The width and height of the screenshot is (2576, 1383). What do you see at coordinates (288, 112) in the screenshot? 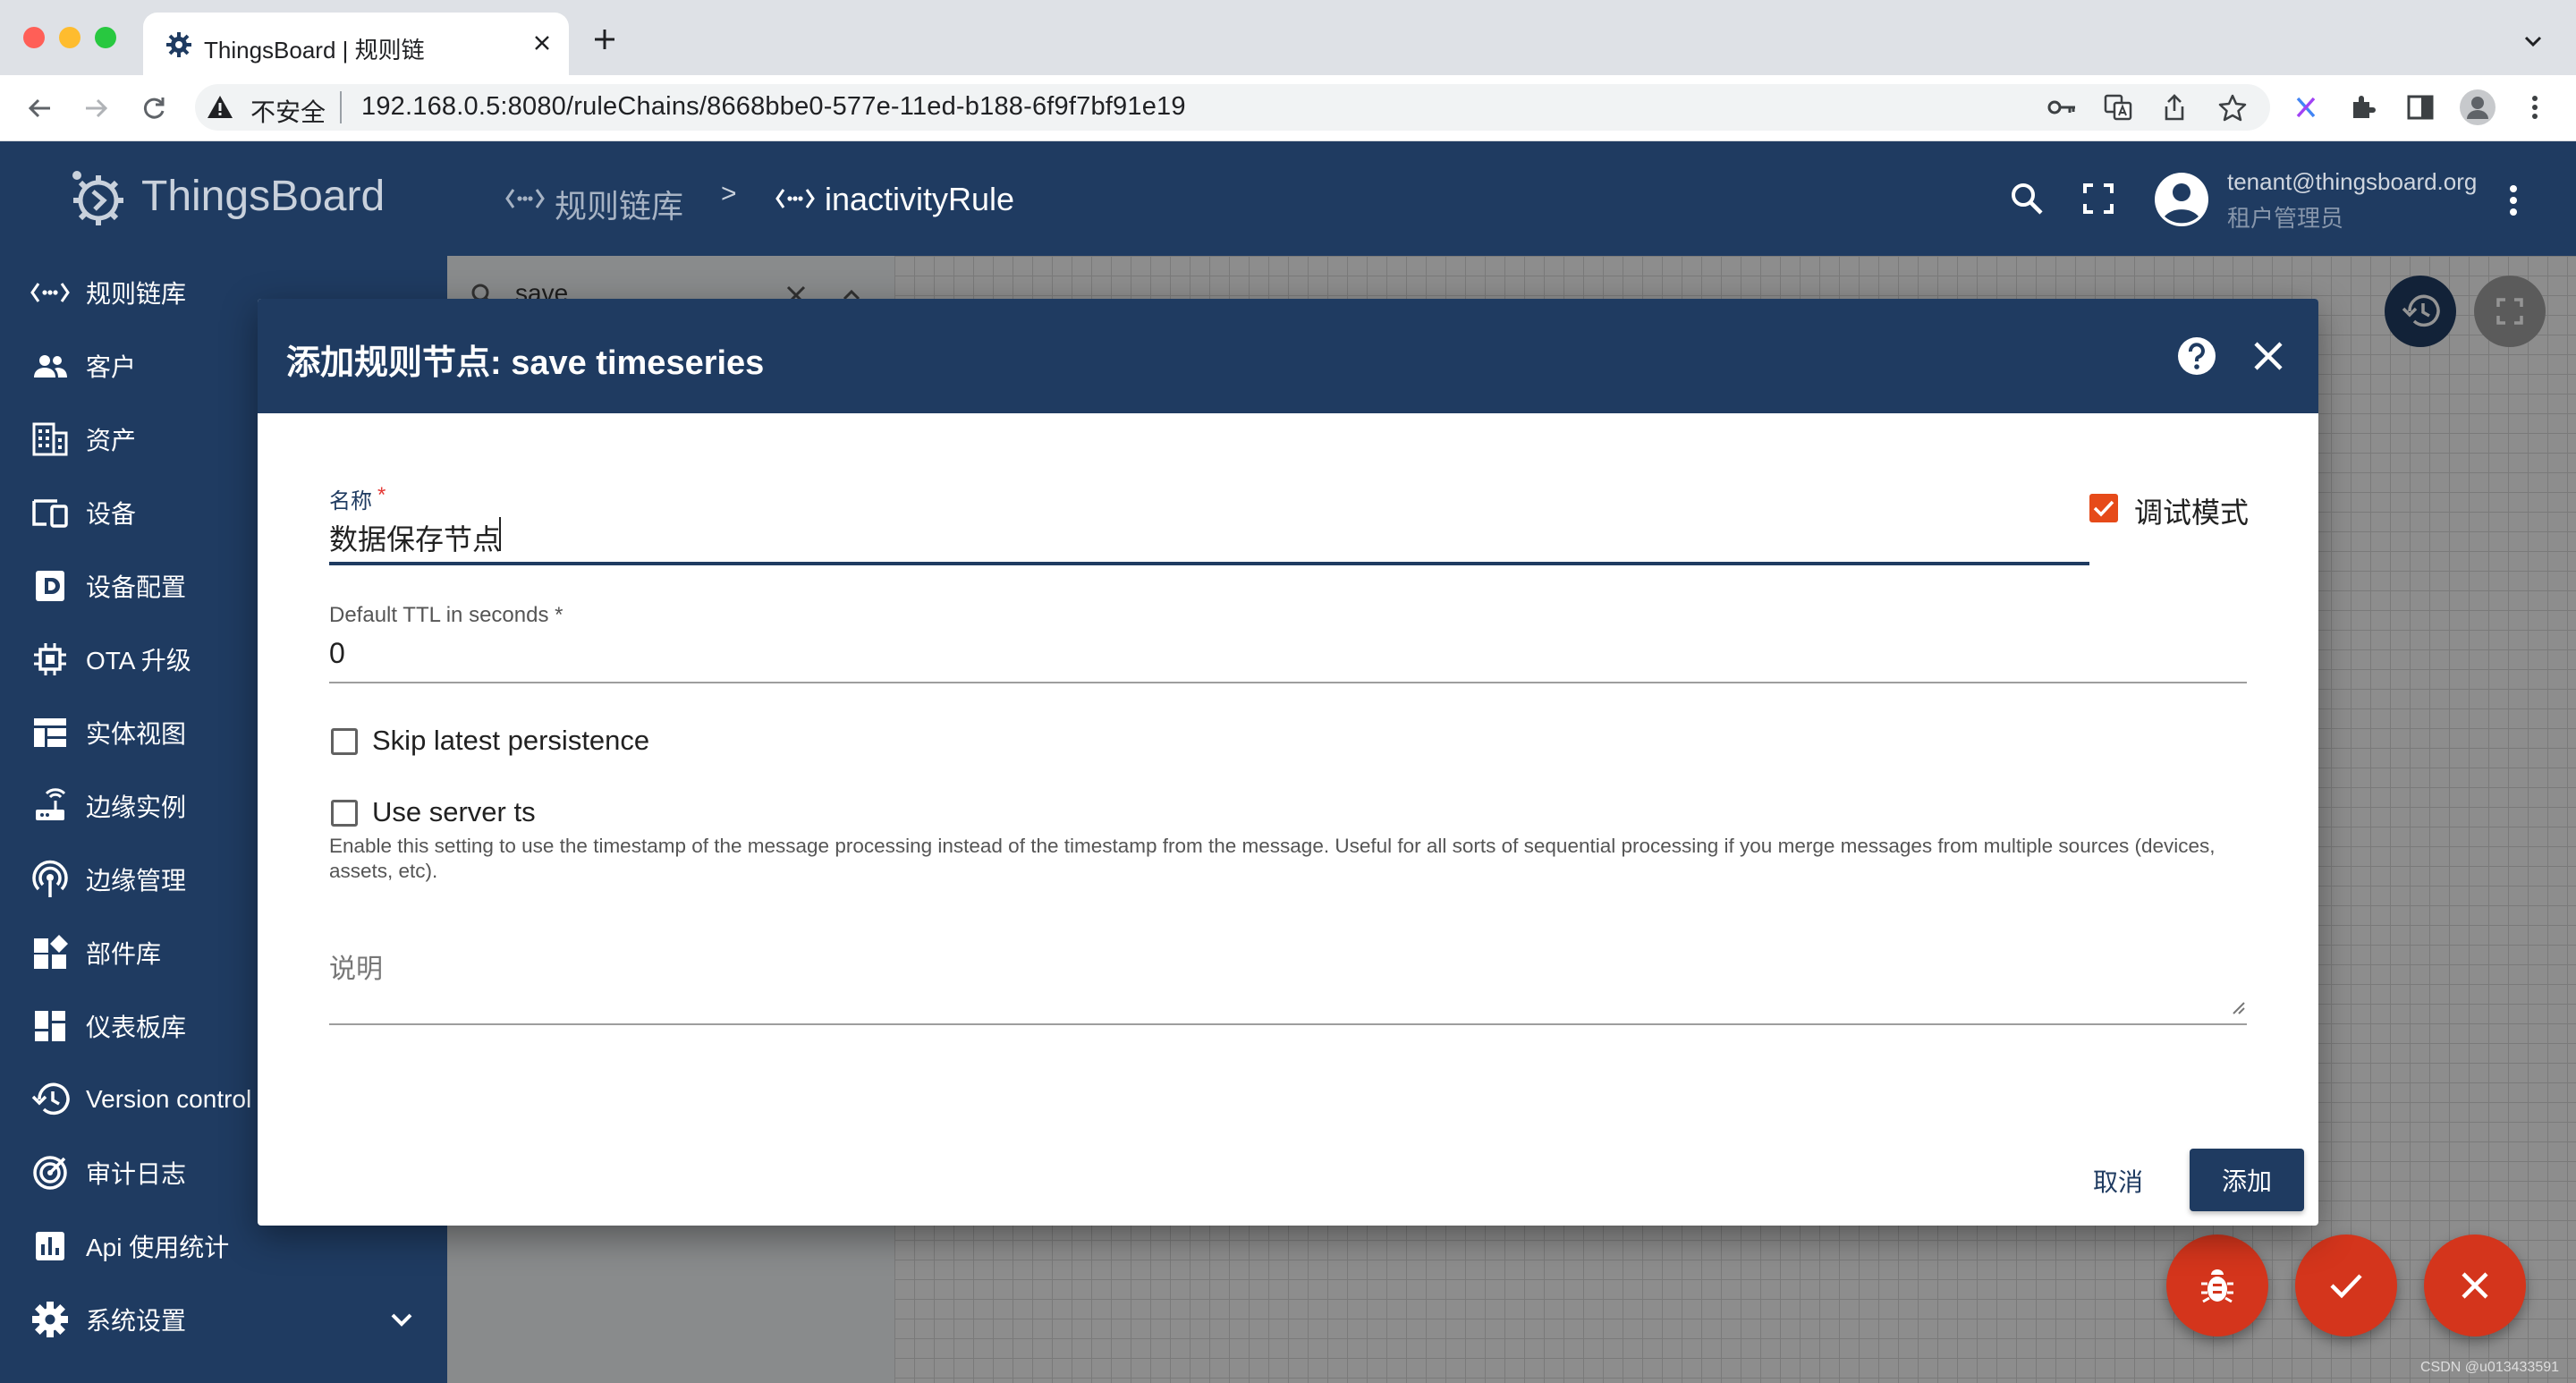
I see `security-label: 不安全` at bounding box center [288, 112].